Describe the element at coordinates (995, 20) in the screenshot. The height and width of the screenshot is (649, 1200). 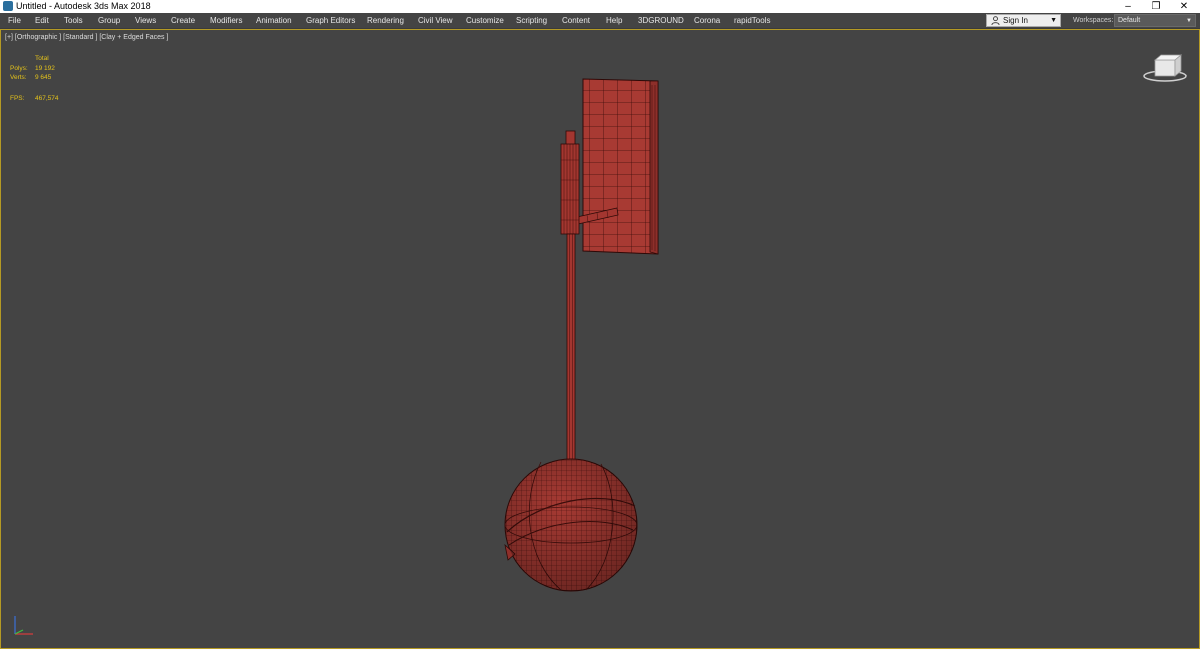
I see `user-icon` at that location.